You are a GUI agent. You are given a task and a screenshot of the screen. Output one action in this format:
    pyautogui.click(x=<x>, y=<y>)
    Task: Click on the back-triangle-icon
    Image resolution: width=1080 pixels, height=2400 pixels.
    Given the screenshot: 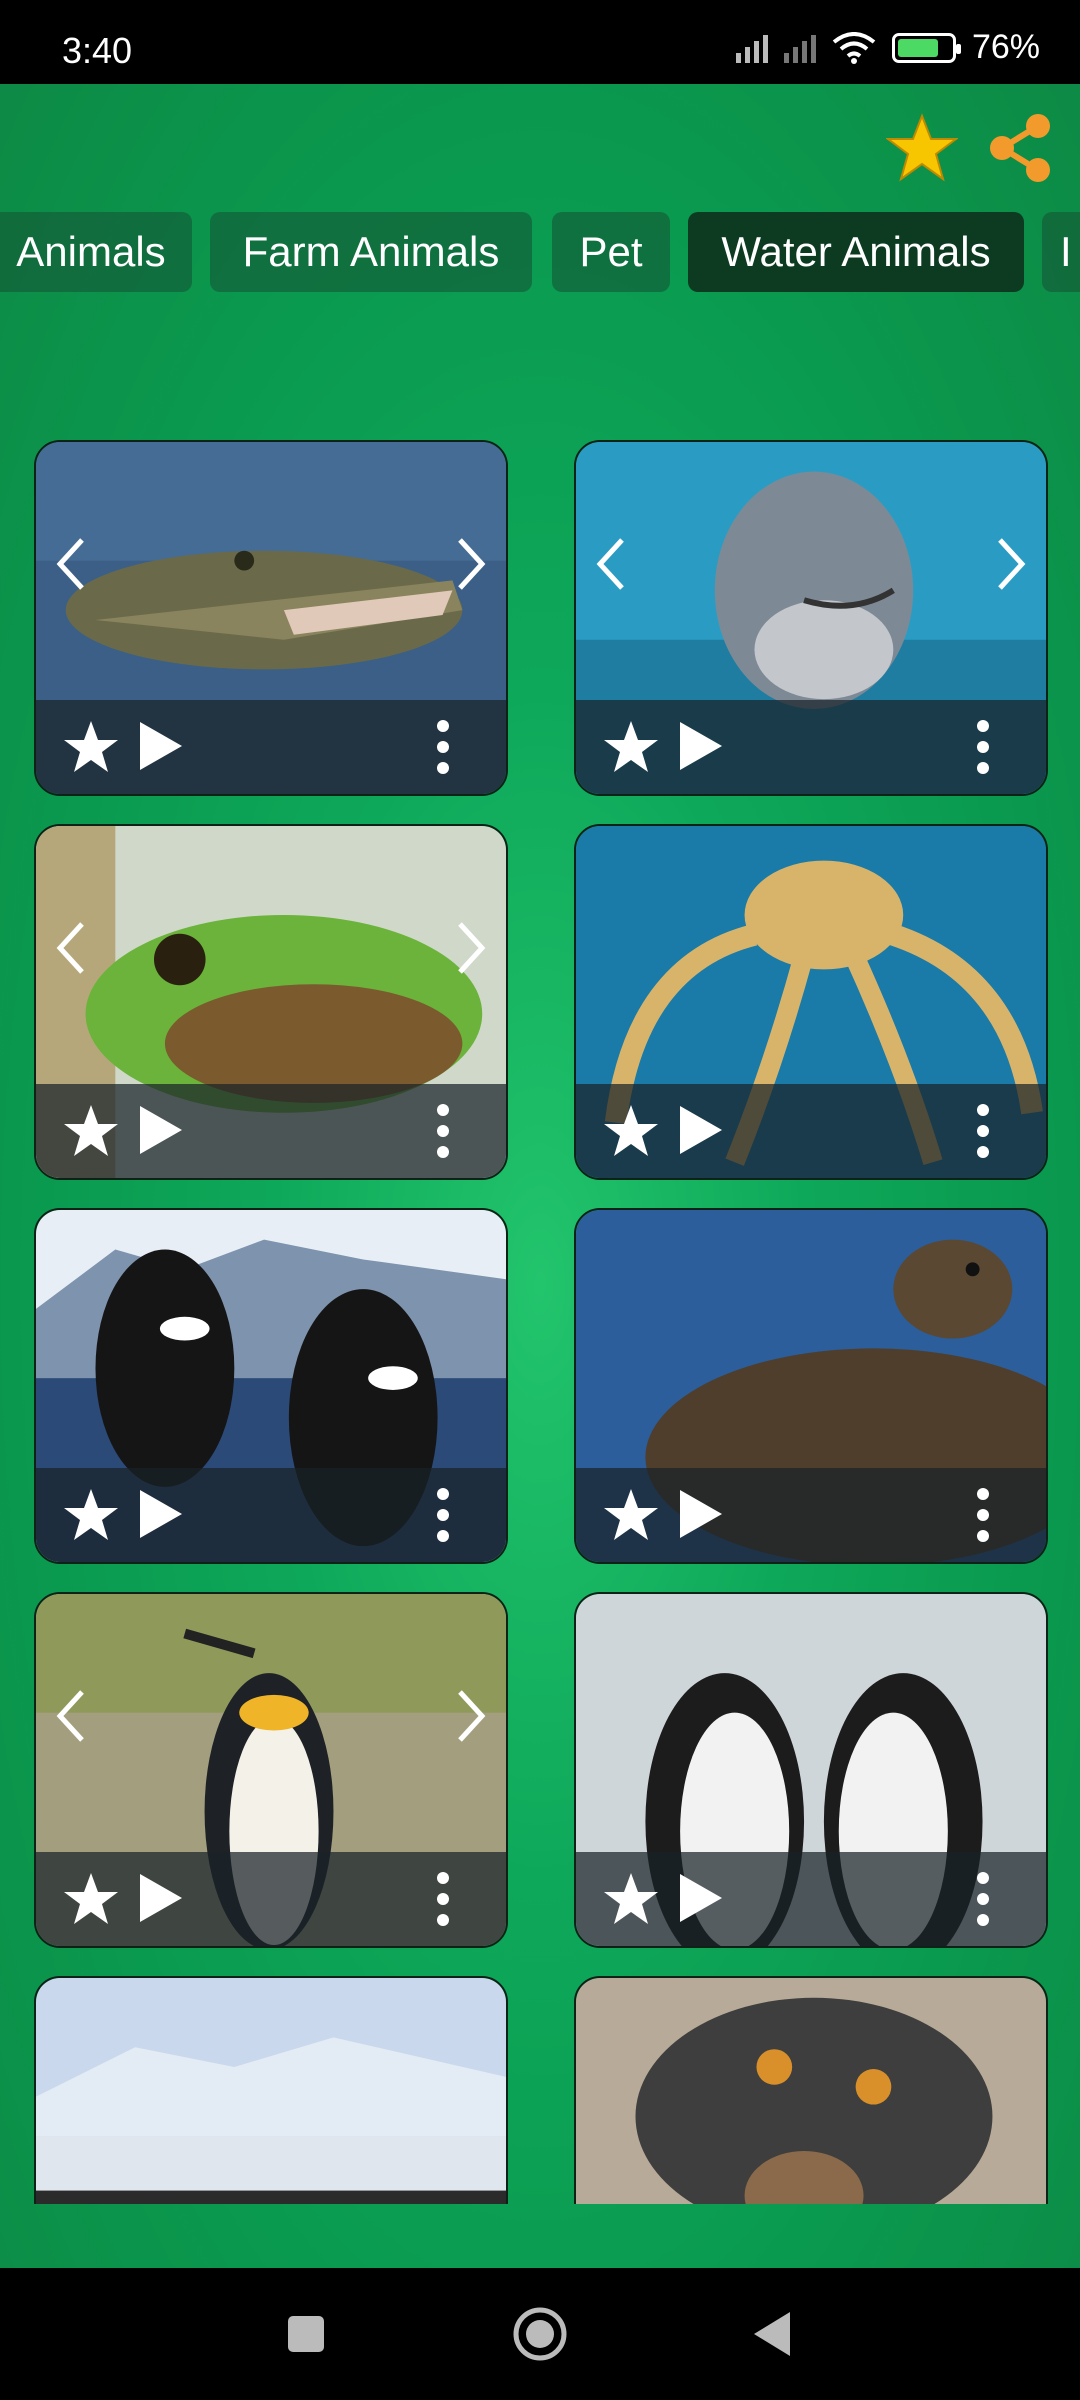 What is the action you would take?
    pyautogui.click(x=772, y=2334)
    